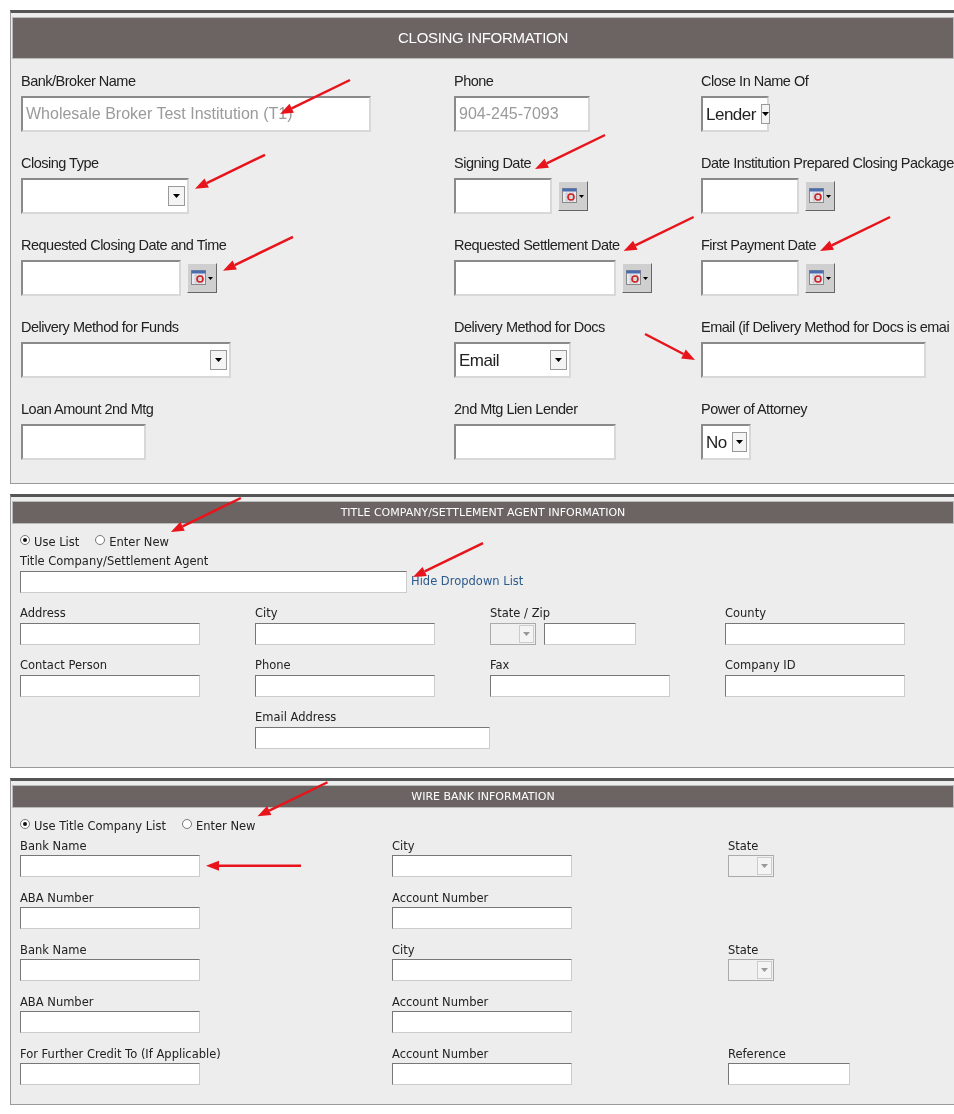  What do you see at coordinates (757, 1054) in the screenshot?
I see `field-label: Reference` at bounding box center [757, 1054].